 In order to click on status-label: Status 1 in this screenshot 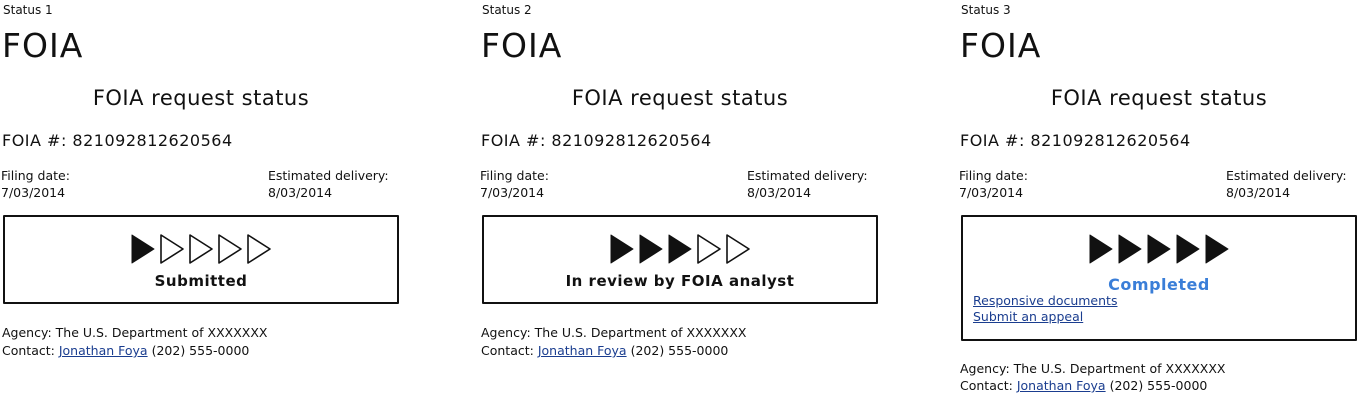, I will do `click(28, 10)`.